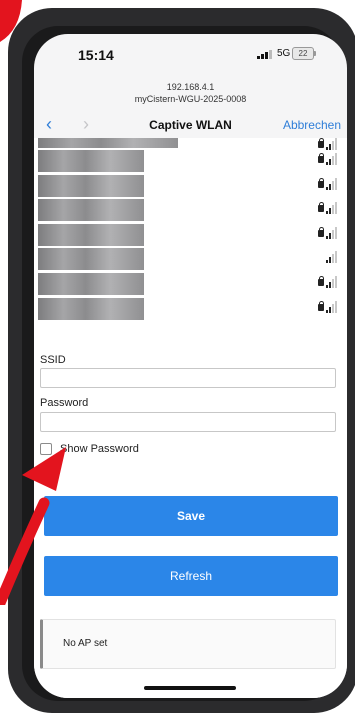 The width and height of the screenshot is (355, 713). I want to click on captive-nav-bar: ‹ › Captive WLAN Abbrechen, so click(190, 125).